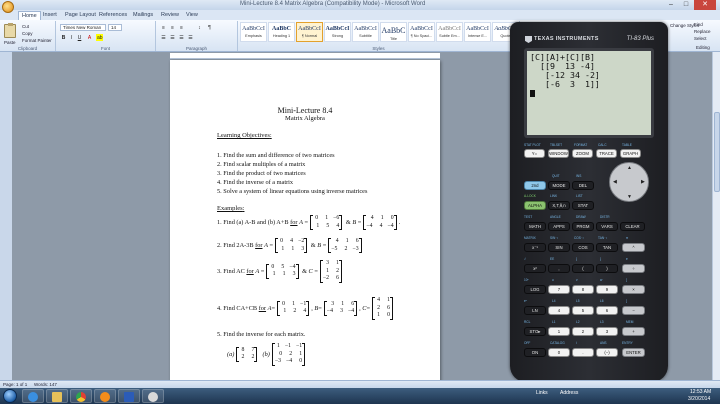 The image size is (720, 404). Describe the element at coordinates (632, 226) in the screenshot. I see `key-clear: CLEAR` at that location.